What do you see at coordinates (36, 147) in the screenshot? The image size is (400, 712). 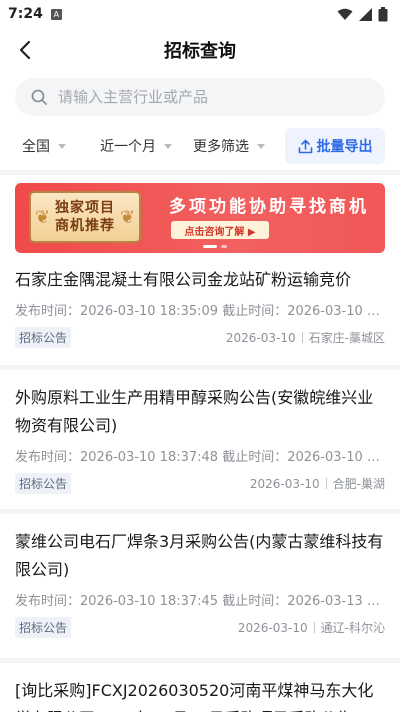 I see `region-filter-label: 全国` at bounding box center [36, 147].